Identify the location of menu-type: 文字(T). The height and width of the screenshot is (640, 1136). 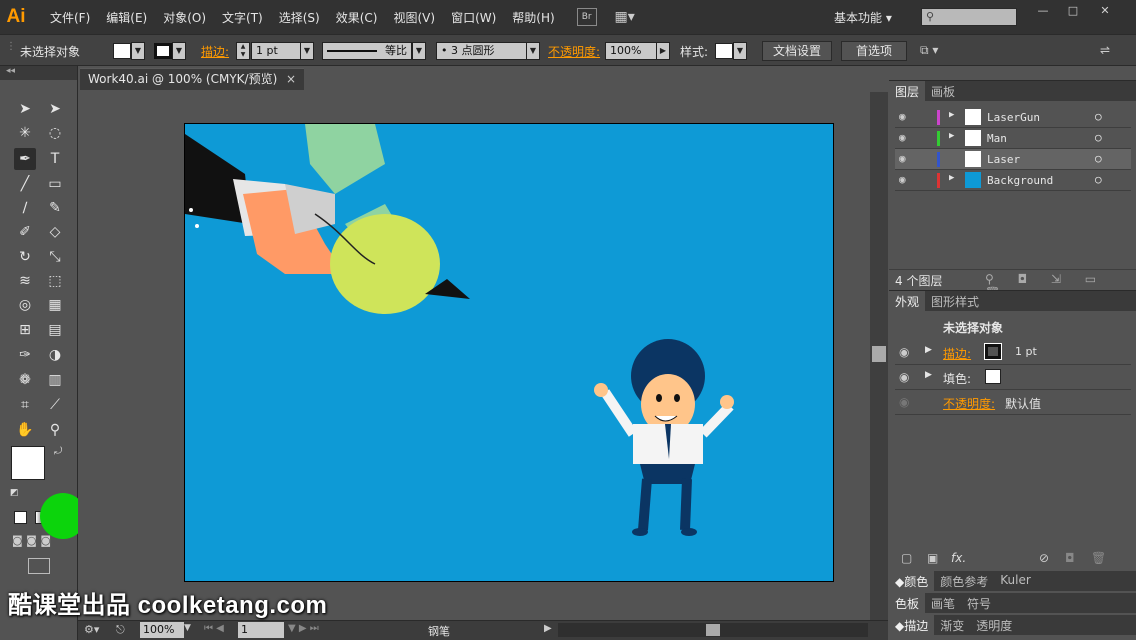
(242, 17).